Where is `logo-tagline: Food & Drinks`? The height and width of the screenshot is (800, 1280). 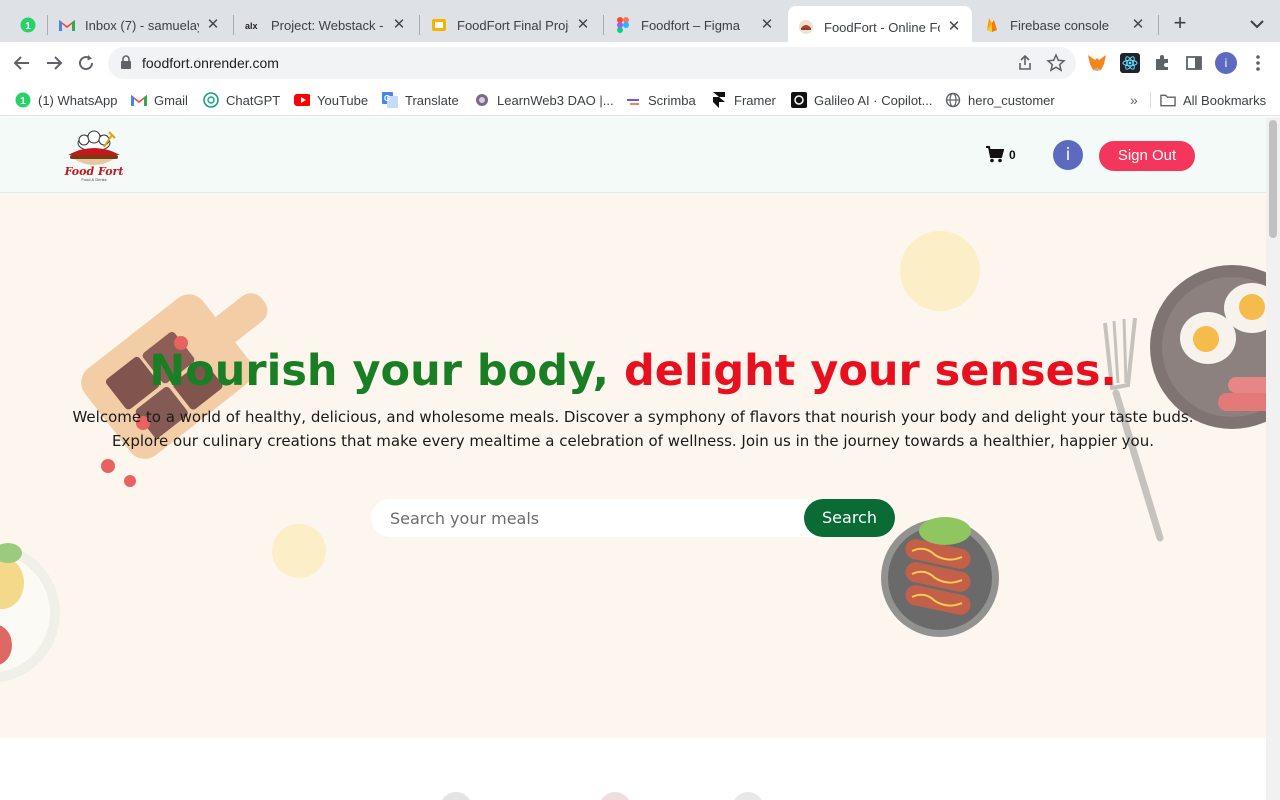 logo-tagline: Food & Drinks is located at coordinates (93, 179).